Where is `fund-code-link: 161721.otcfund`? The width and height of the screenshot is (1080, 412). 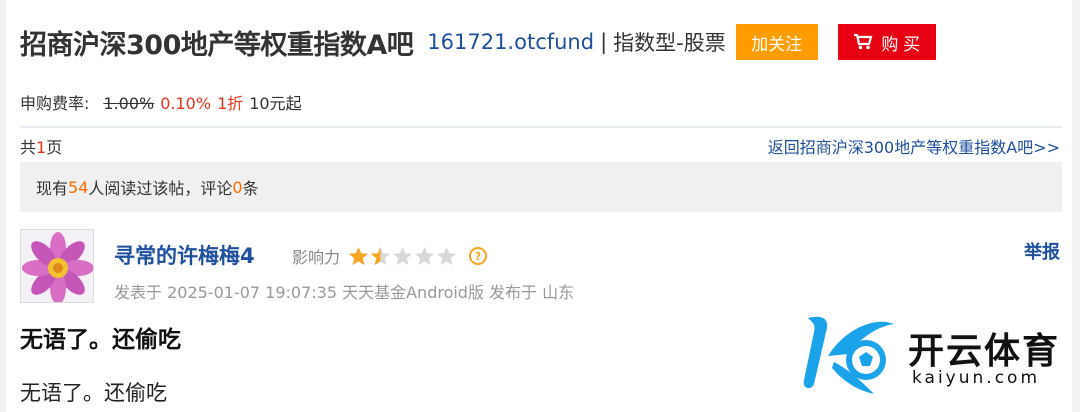
fund-code-link: 161721.otcfund is located at coordinates (510, 42).